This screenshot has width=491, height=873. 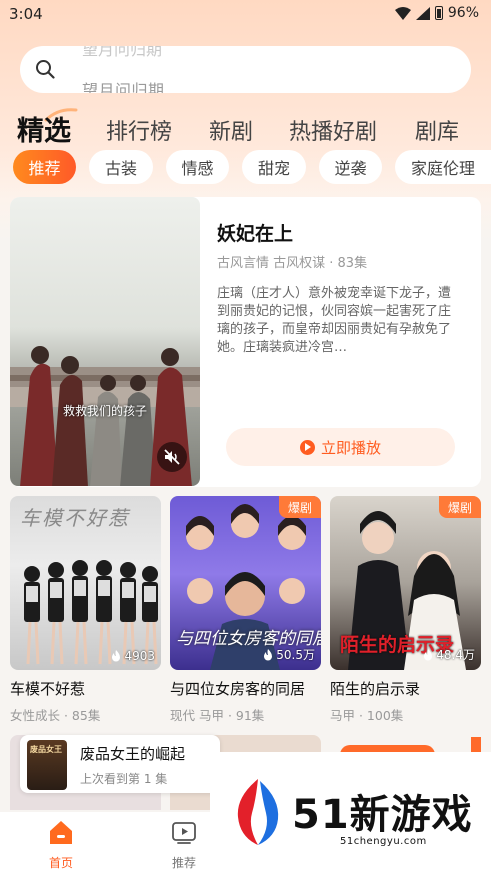 What do you see at coordinates (85, 583) in the screenshot?
I see `drama-poster: 车模不好惹 4903` at bounding box center [85, 583].